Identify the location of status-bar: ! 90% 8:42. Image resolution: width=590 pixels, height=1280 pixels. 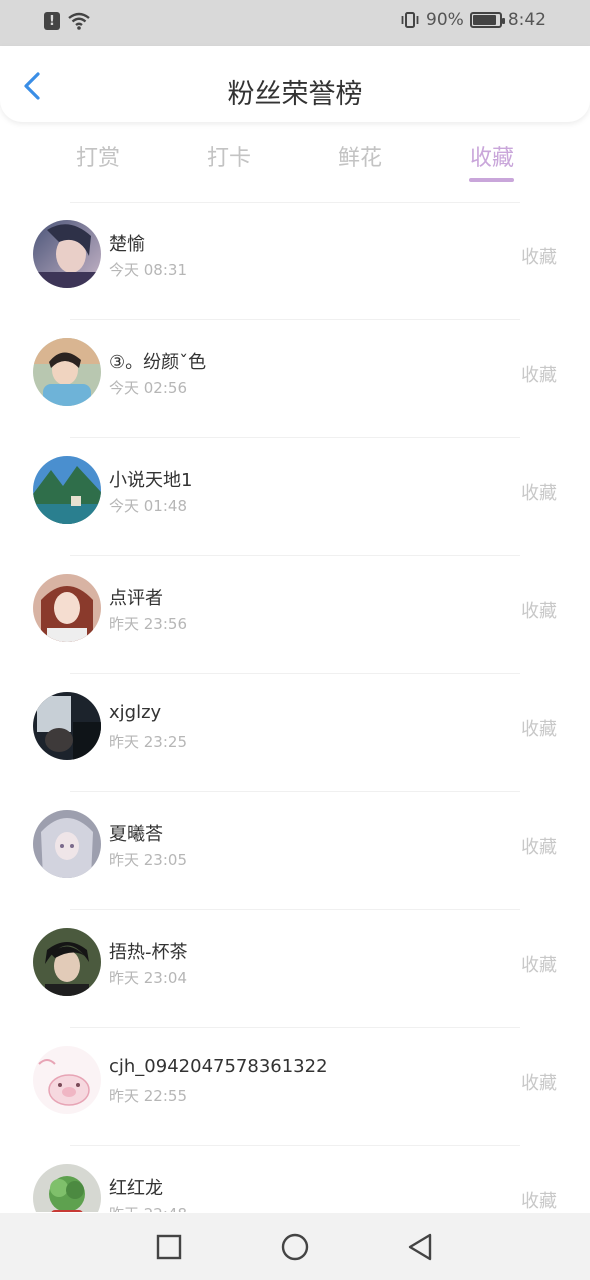
(295, 23).